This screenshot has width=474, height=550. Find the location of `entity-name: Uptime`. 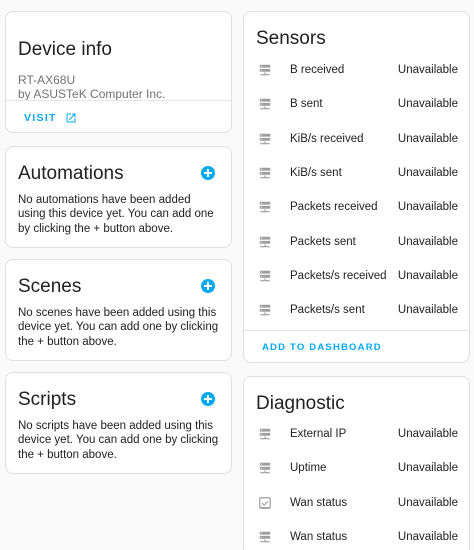

entity-name: Uptime is located at coordinates (308, 468).